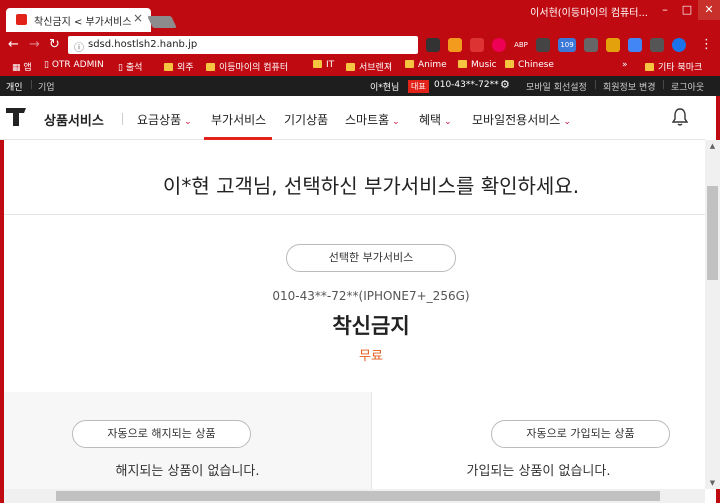 This screenshot has width=720, height=503. I want to click on service-name: 착신금지, so click(371, 326).